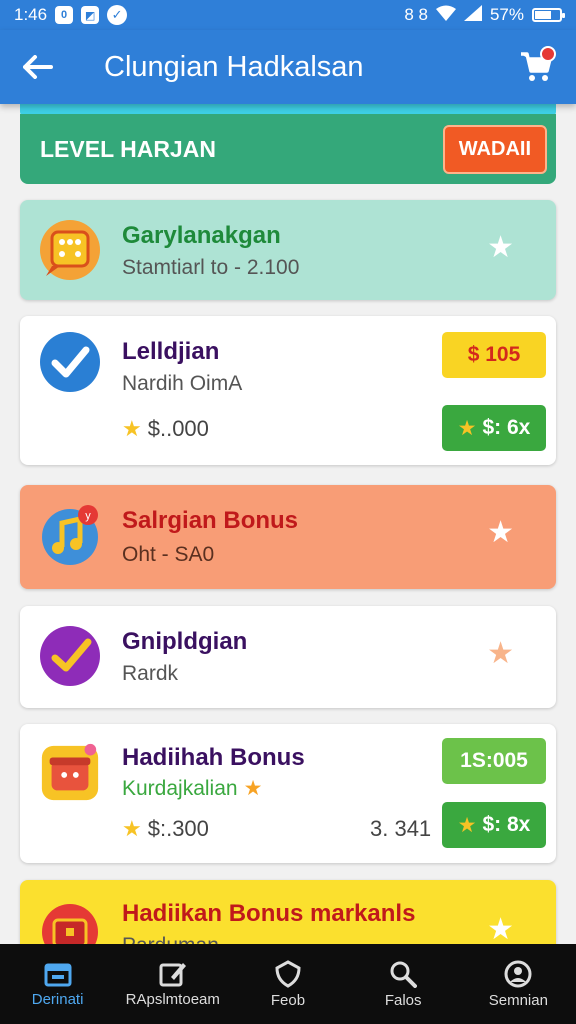 The width and height of the screenshot is (576, 1024). I want to click on nav-item-search: Falos, so click(403, 984).